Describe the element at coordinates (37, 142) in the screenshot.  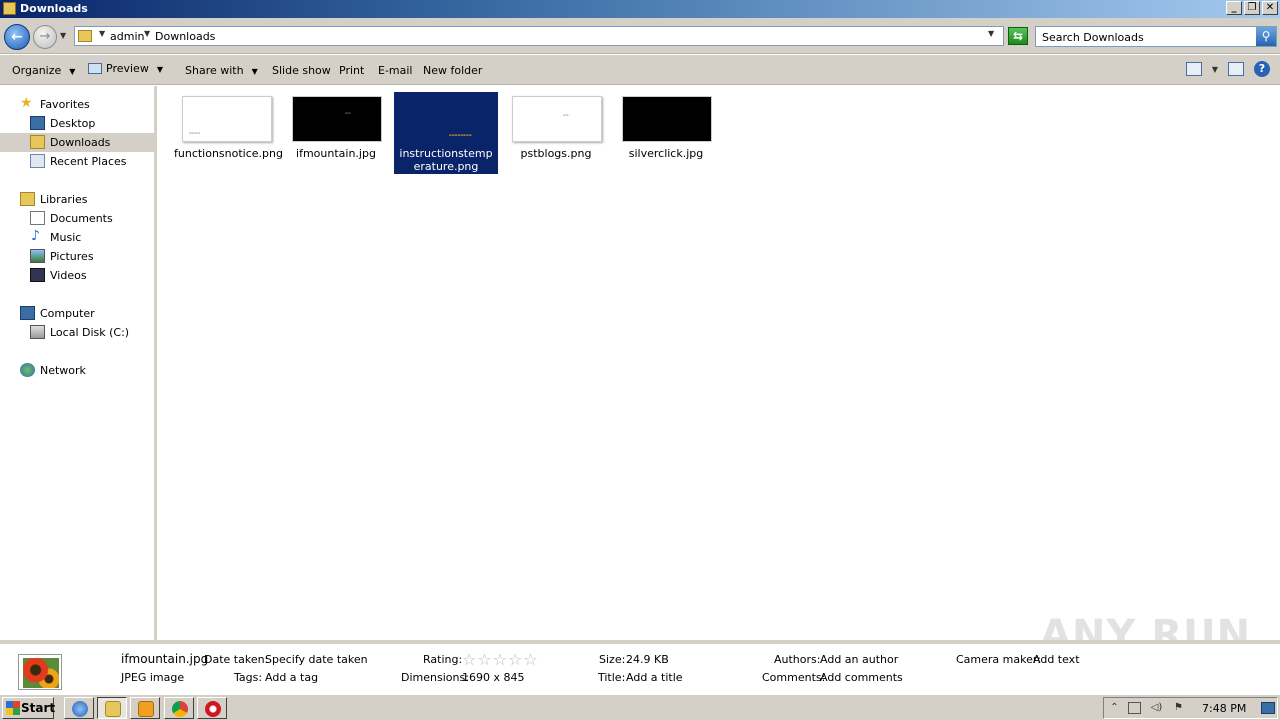
I see `downloads-folder-icon` at that location.